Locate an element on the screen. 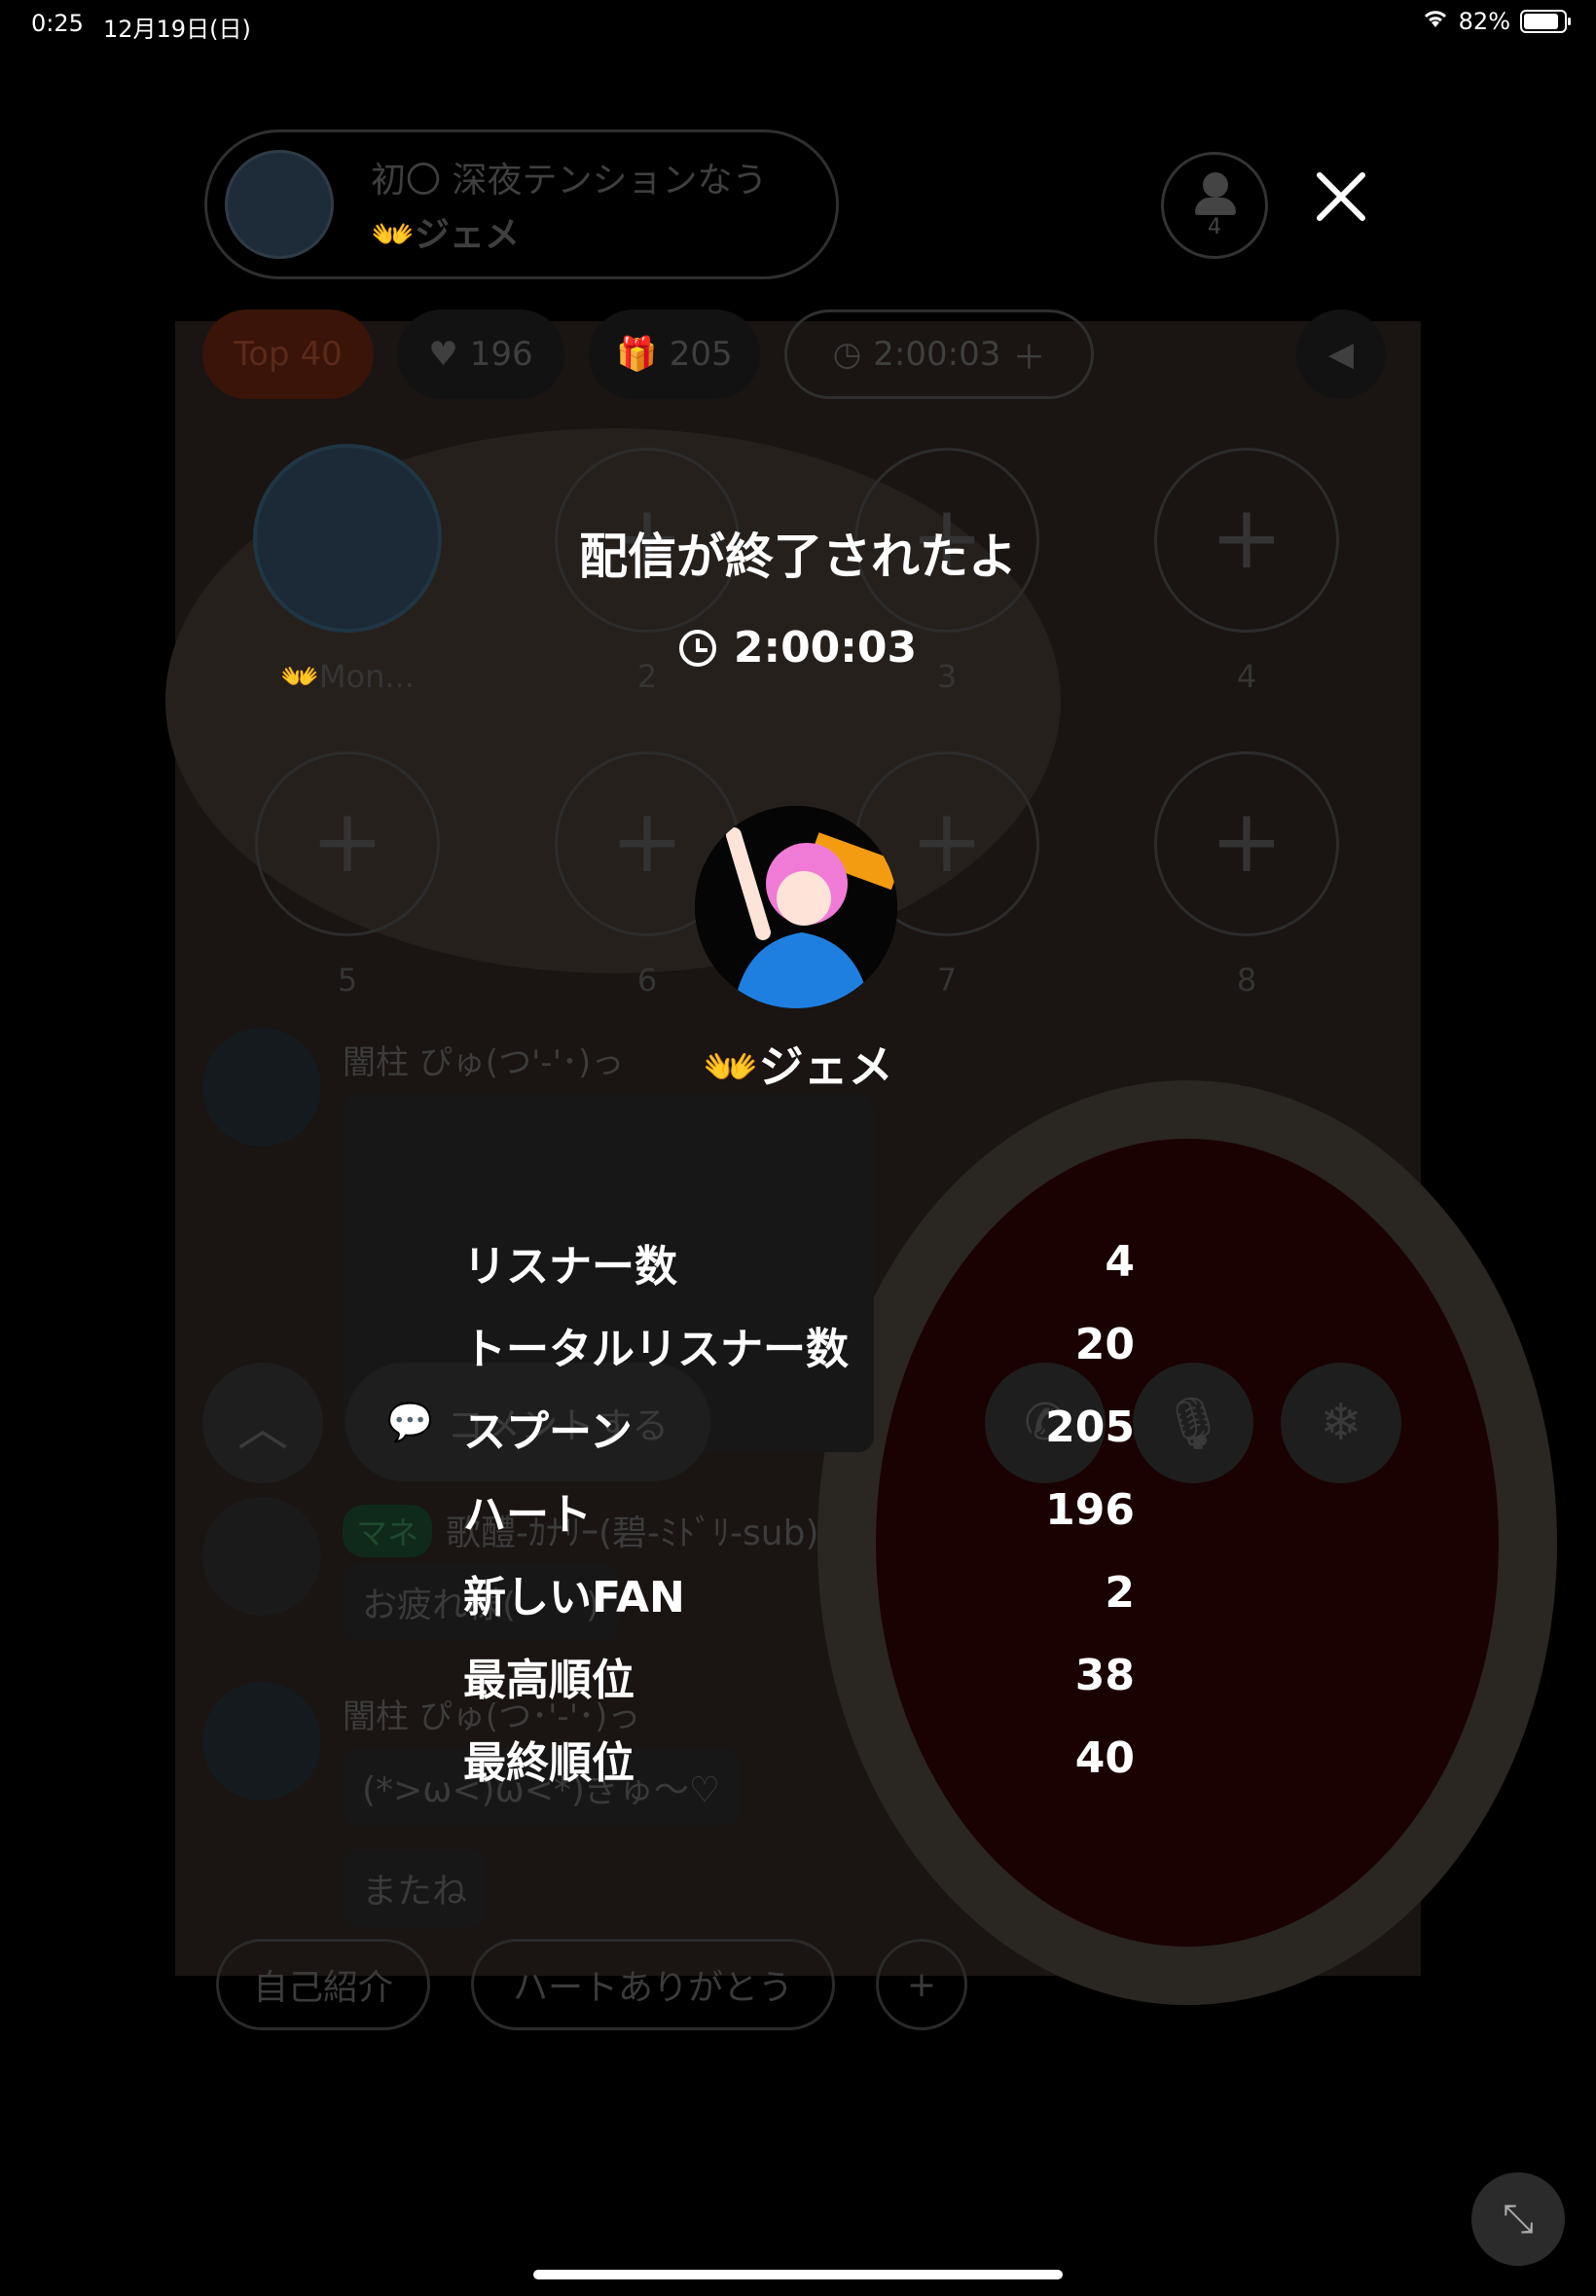  megaphone-icon: ◀ is located at coordinates (1341, 354).